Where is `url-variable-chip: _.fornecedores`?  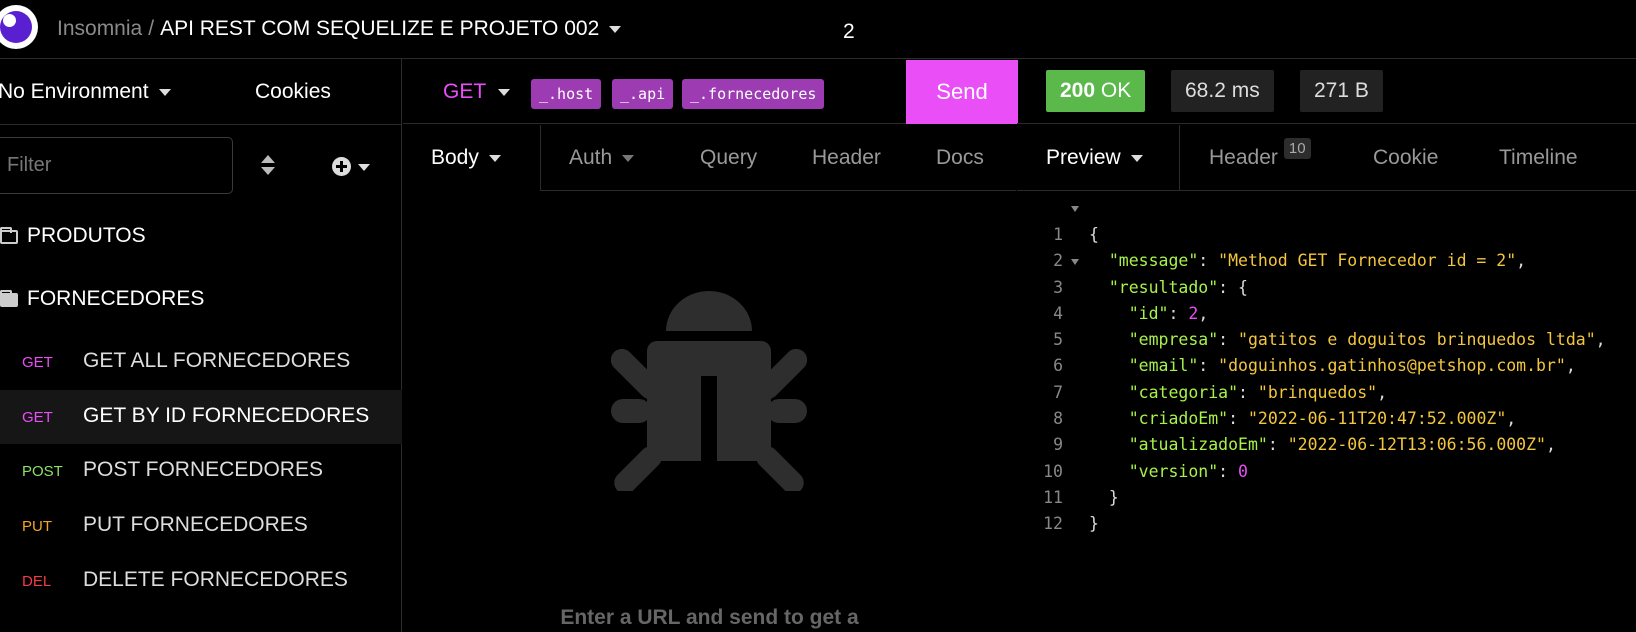
url-variable-chip: _.fornecedores is located at coordinates (753, 94).